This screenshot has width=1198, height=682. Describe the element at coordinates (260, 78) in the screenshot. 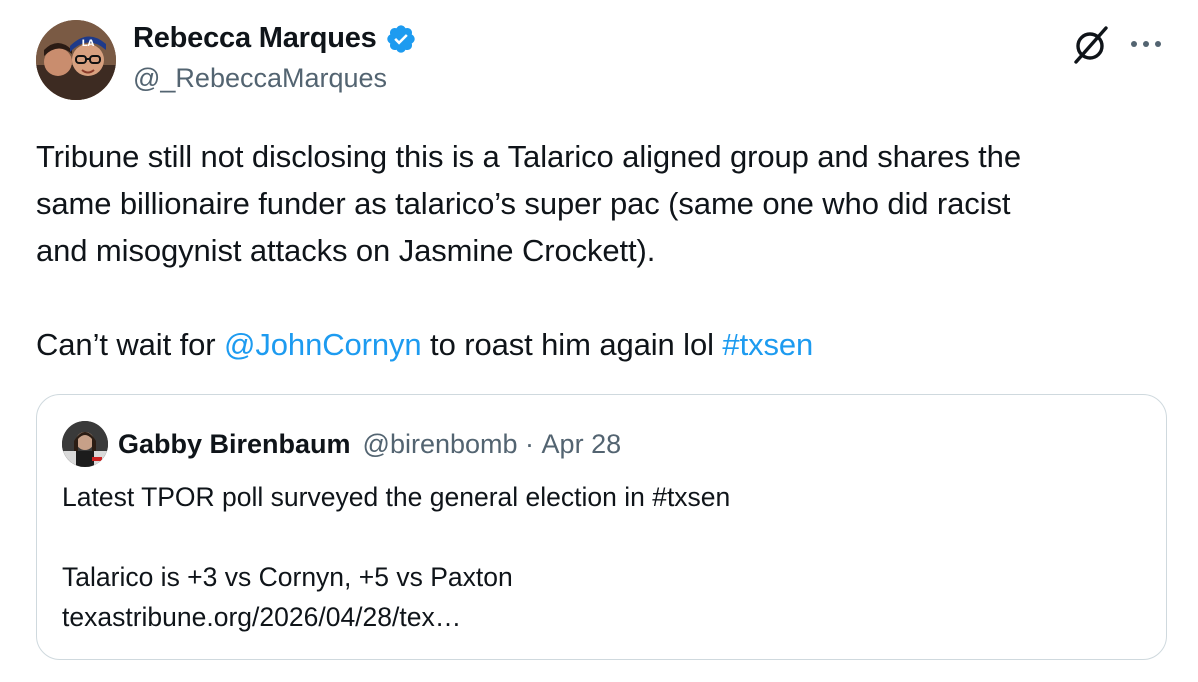

I see `author-handle: @_RebeccaMarques` at that location.